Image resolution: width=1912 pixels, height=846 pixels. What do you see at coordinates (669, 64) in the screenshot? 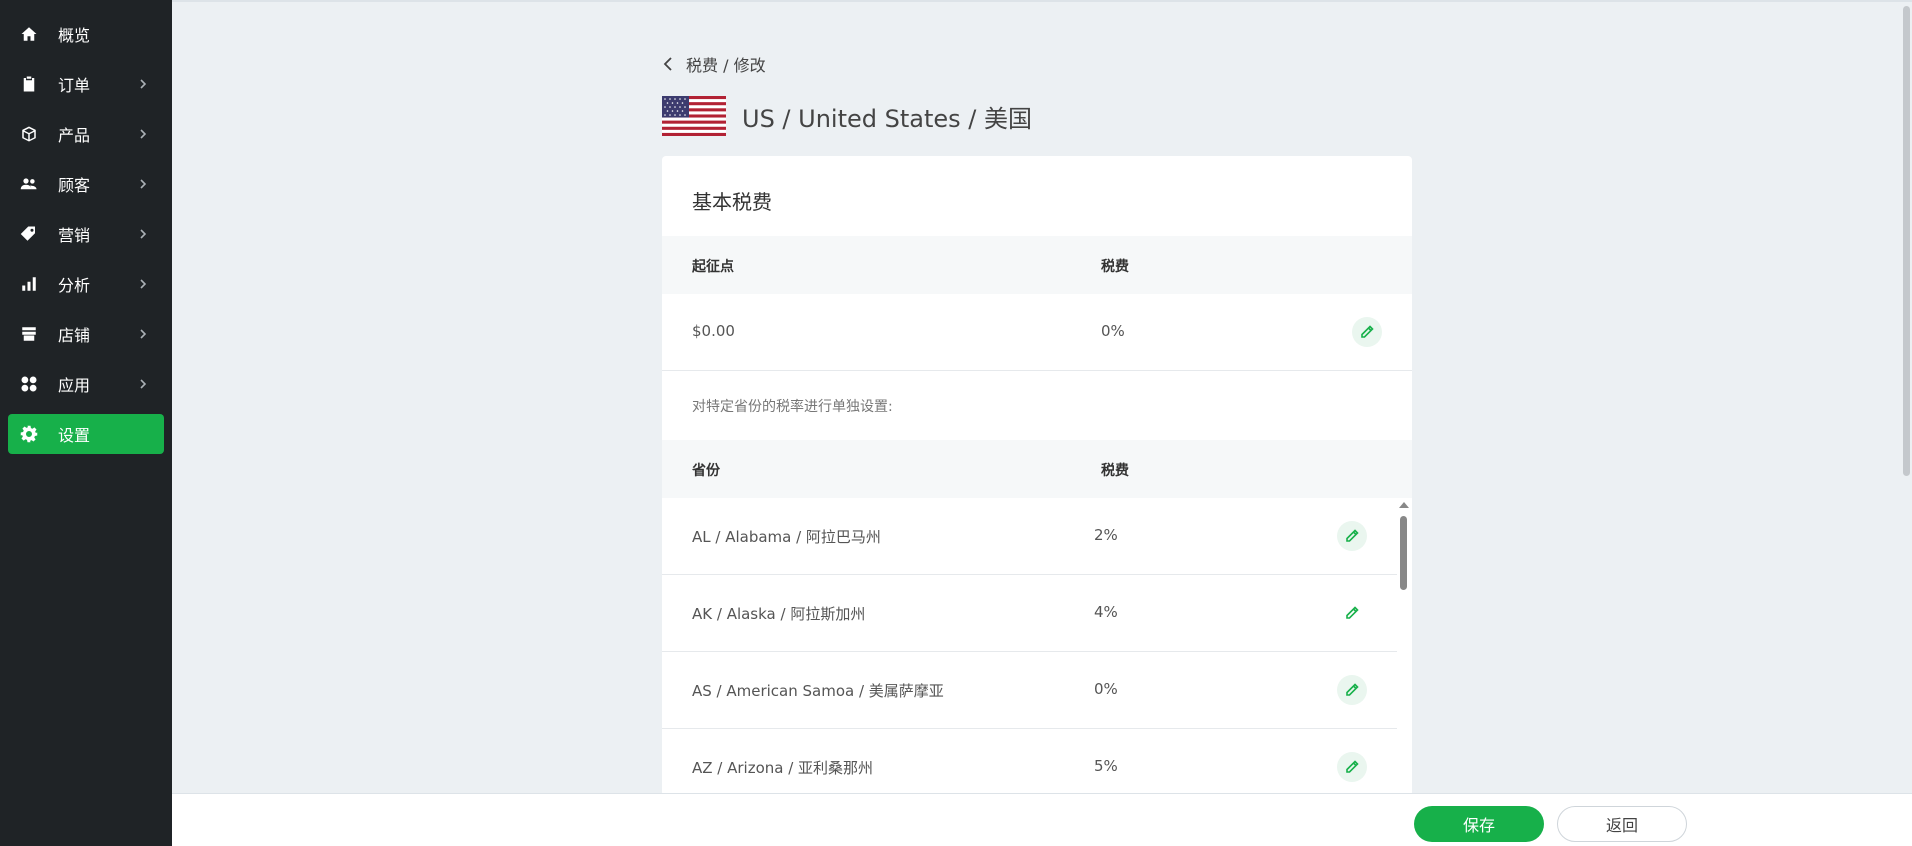
I see `chevron-left-icon` at bounding box center [669, 64].